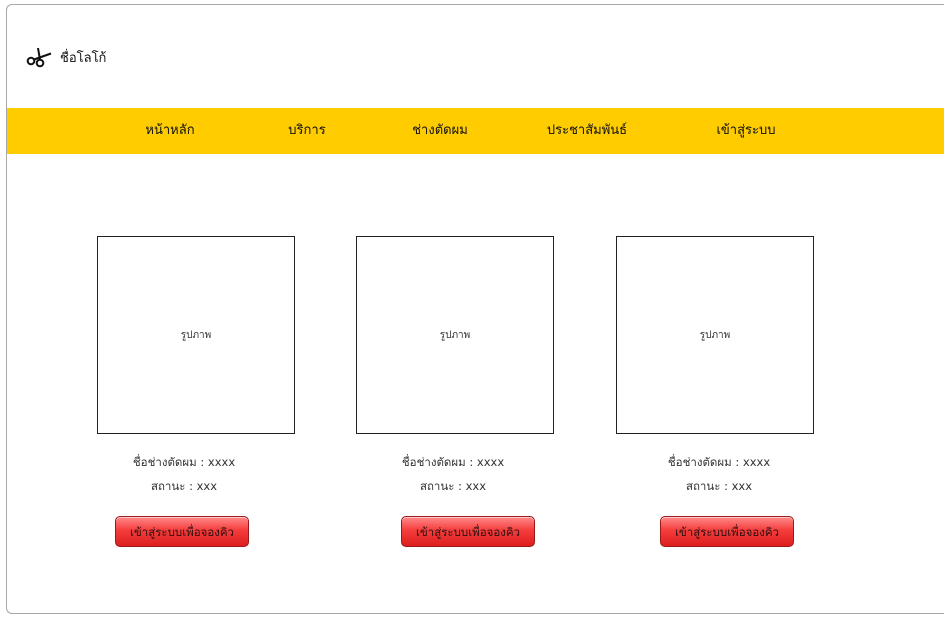 This screenshot has width=944, height=617. I want to click on logo-text: ชื่อโลโก้, so click(83, 58).